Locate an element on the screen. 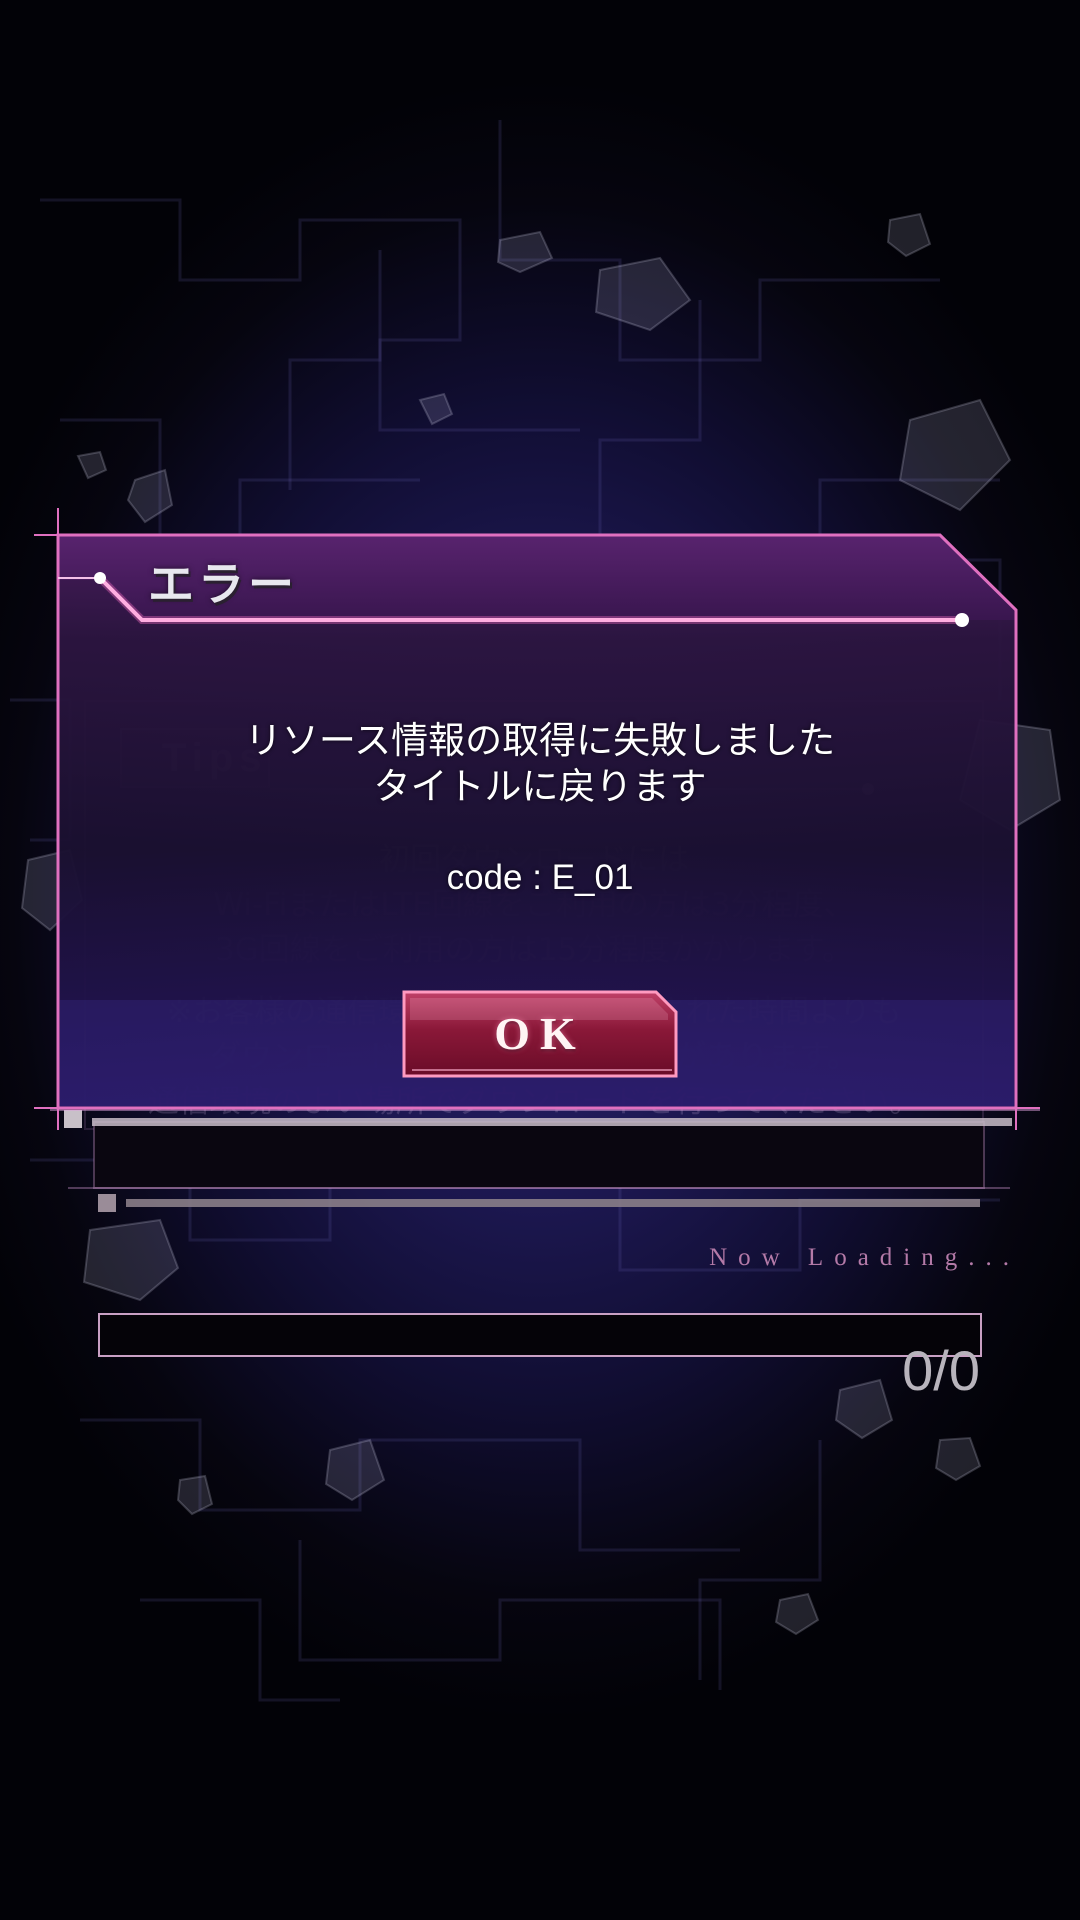  ok-button-label: OK is located at coordinates (540, 1033).